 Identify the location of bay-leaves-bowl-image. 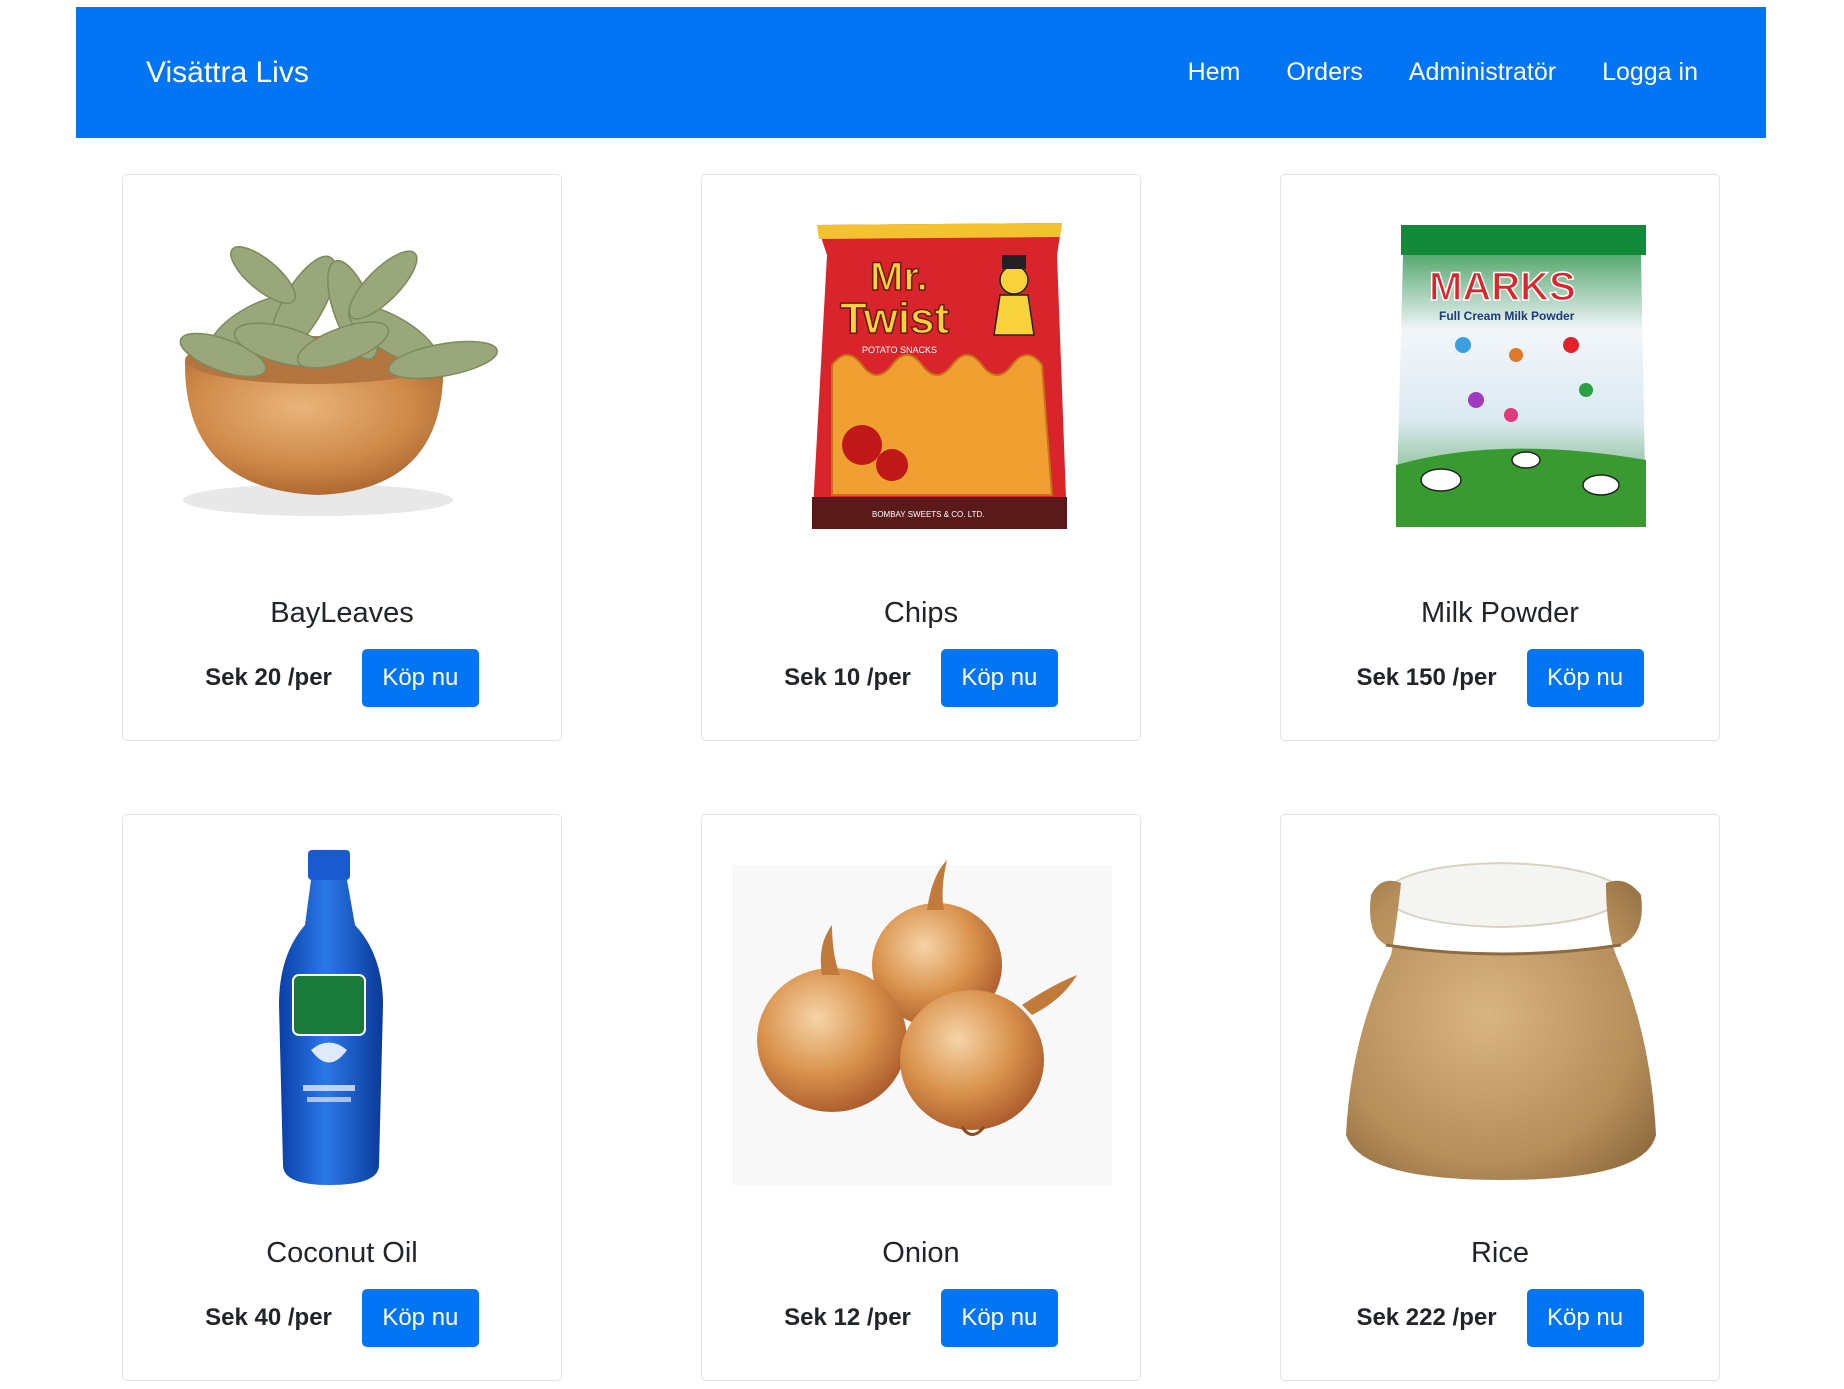
(338, 381).